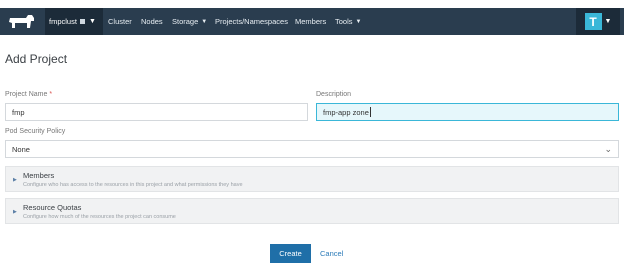 This screenshot has width=624, height=267. I want to click on pod-security-policy-label: Pod Security Policy, so click(35, 131).